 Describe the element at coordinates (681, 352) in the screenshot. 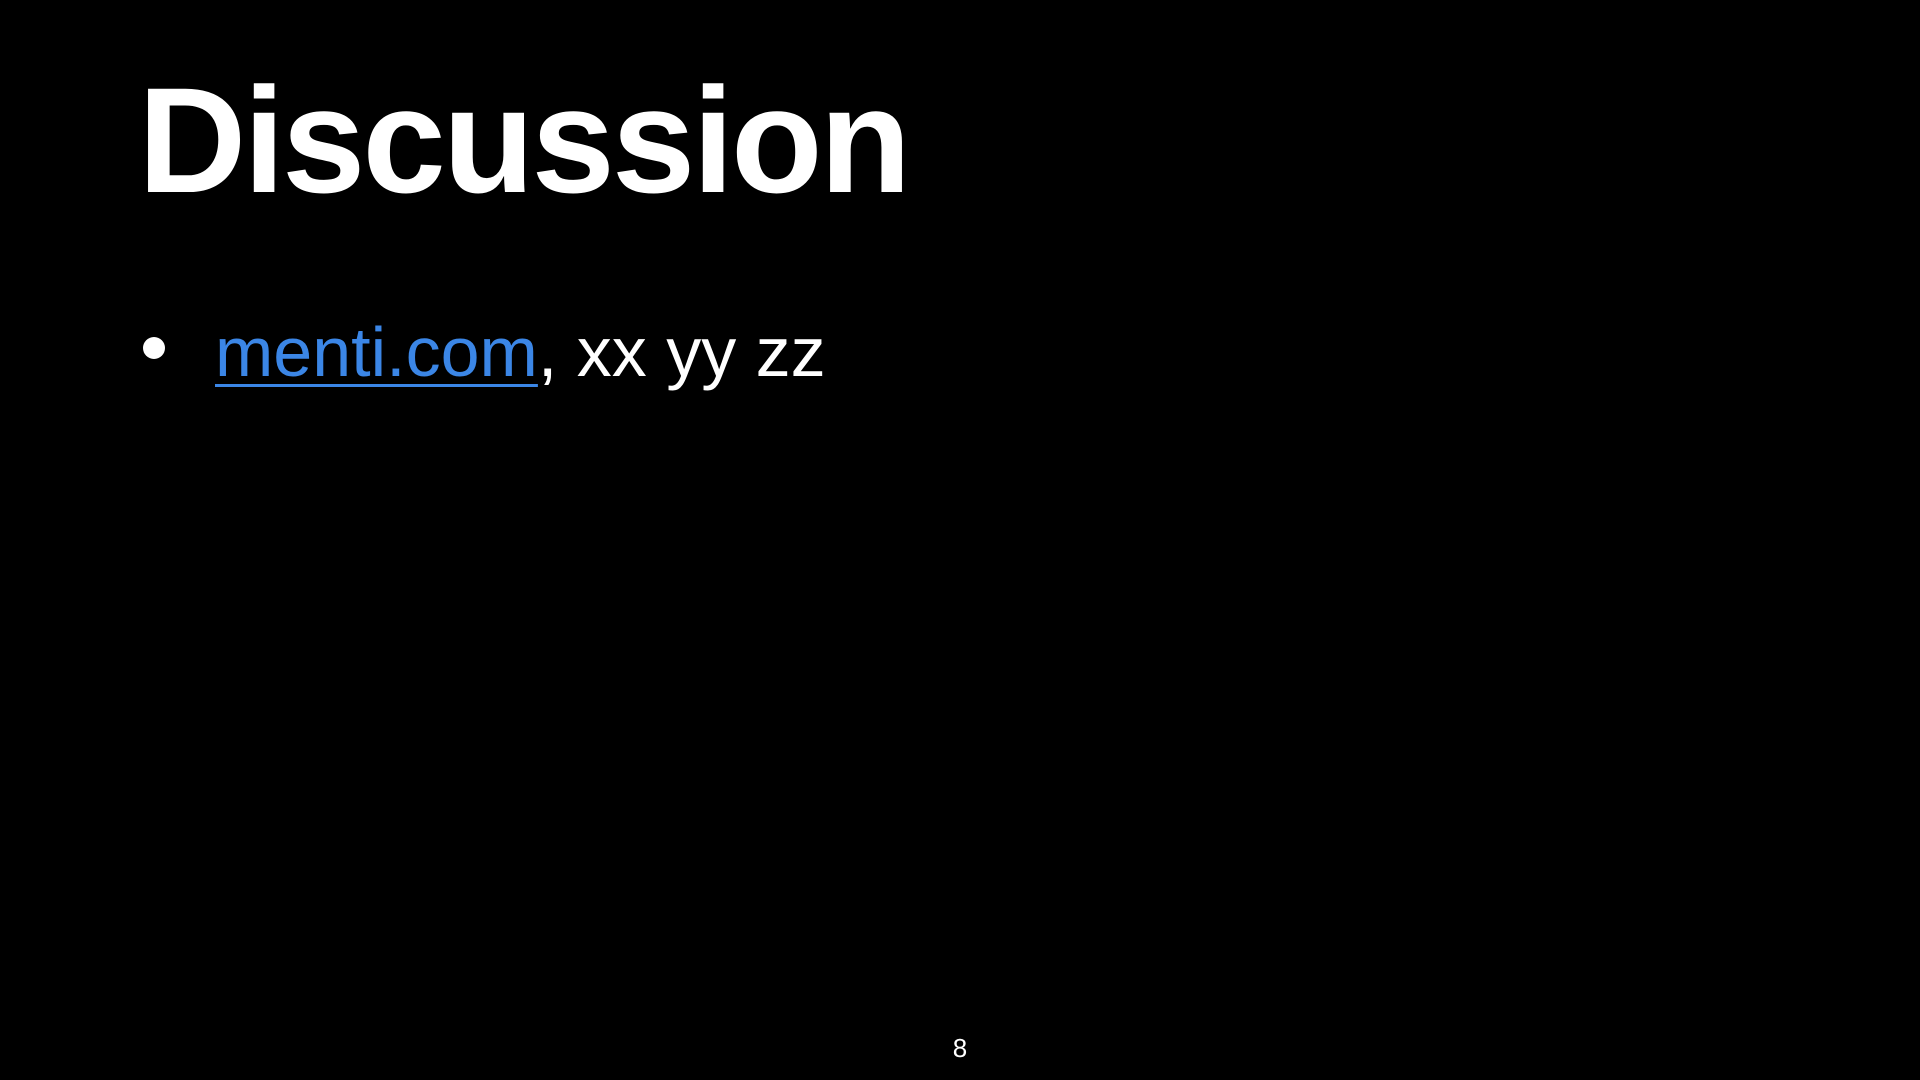

I see `bullet-text: , xx yy zz` at that location.